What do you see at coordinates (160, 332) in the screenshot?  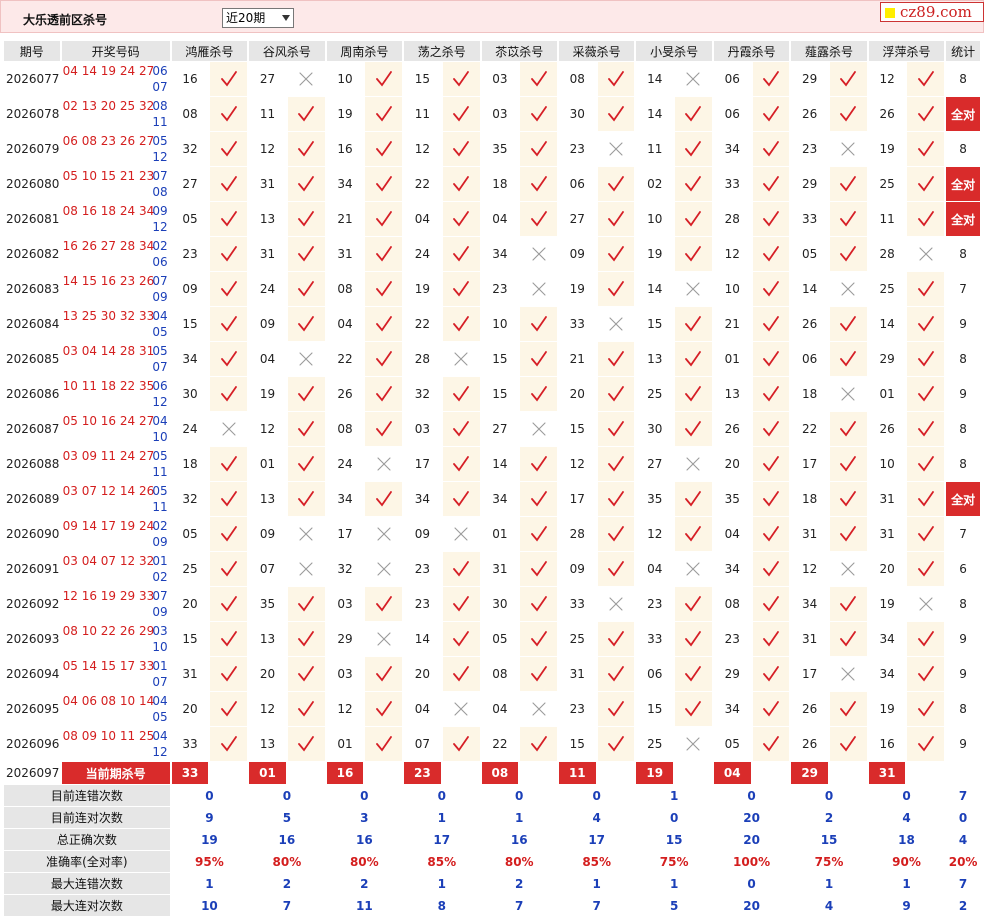 I see `back-number-2: 05` at bounding box center [160, 332].